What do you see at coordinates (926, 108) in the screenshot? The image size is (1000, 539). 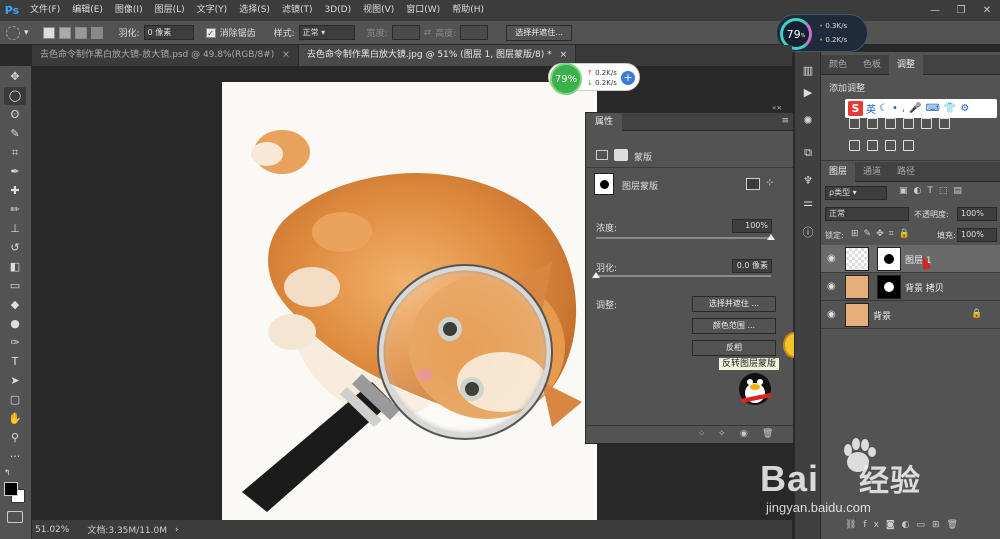 I see `sogou-tool-icons: ☾•,🎤⌨👕⚙` at bounding box center [926, 108].